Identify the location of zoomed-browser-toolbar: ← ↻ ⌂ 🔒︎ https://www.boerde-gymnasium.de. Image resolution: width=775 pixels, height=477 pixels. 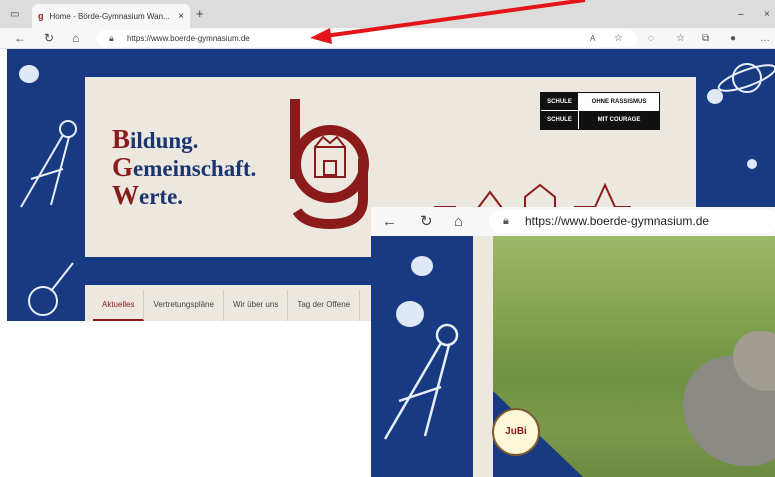
(573, 221).